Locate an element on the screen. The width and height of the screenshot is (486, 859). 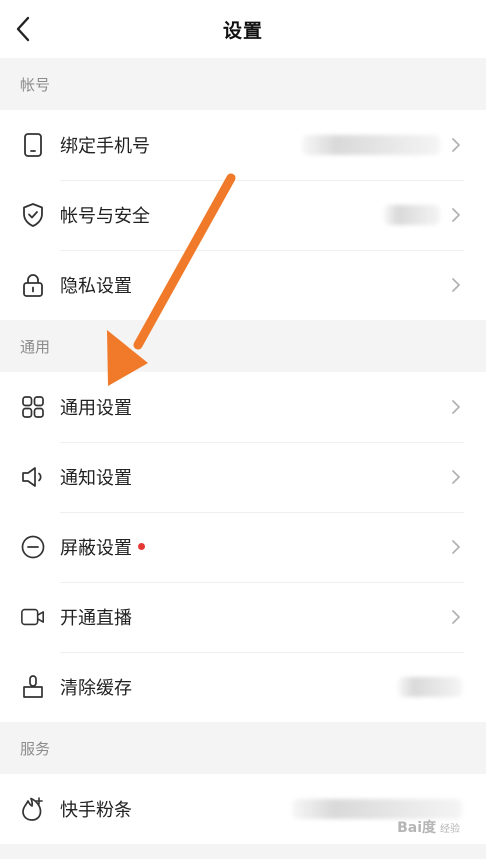
top-bar: 设置 is located at coordinates (243, 29).